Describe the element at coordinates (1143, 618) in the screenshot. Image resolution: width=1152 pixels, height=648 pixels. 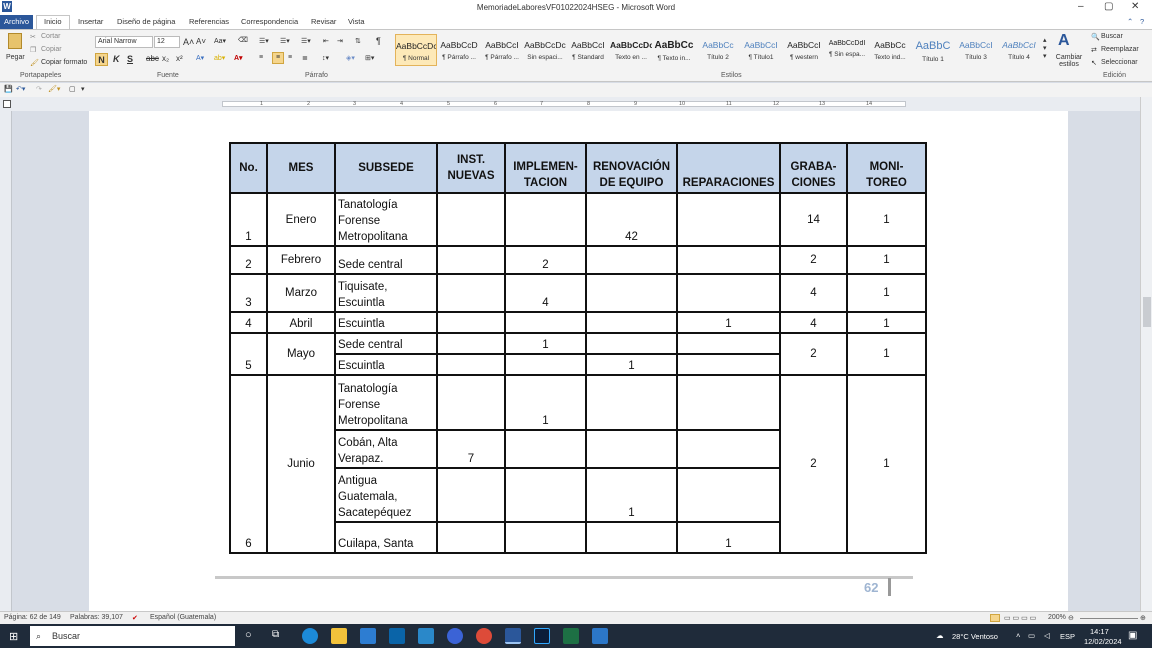
I see `zoom-in-icon: ⊕` at that location.